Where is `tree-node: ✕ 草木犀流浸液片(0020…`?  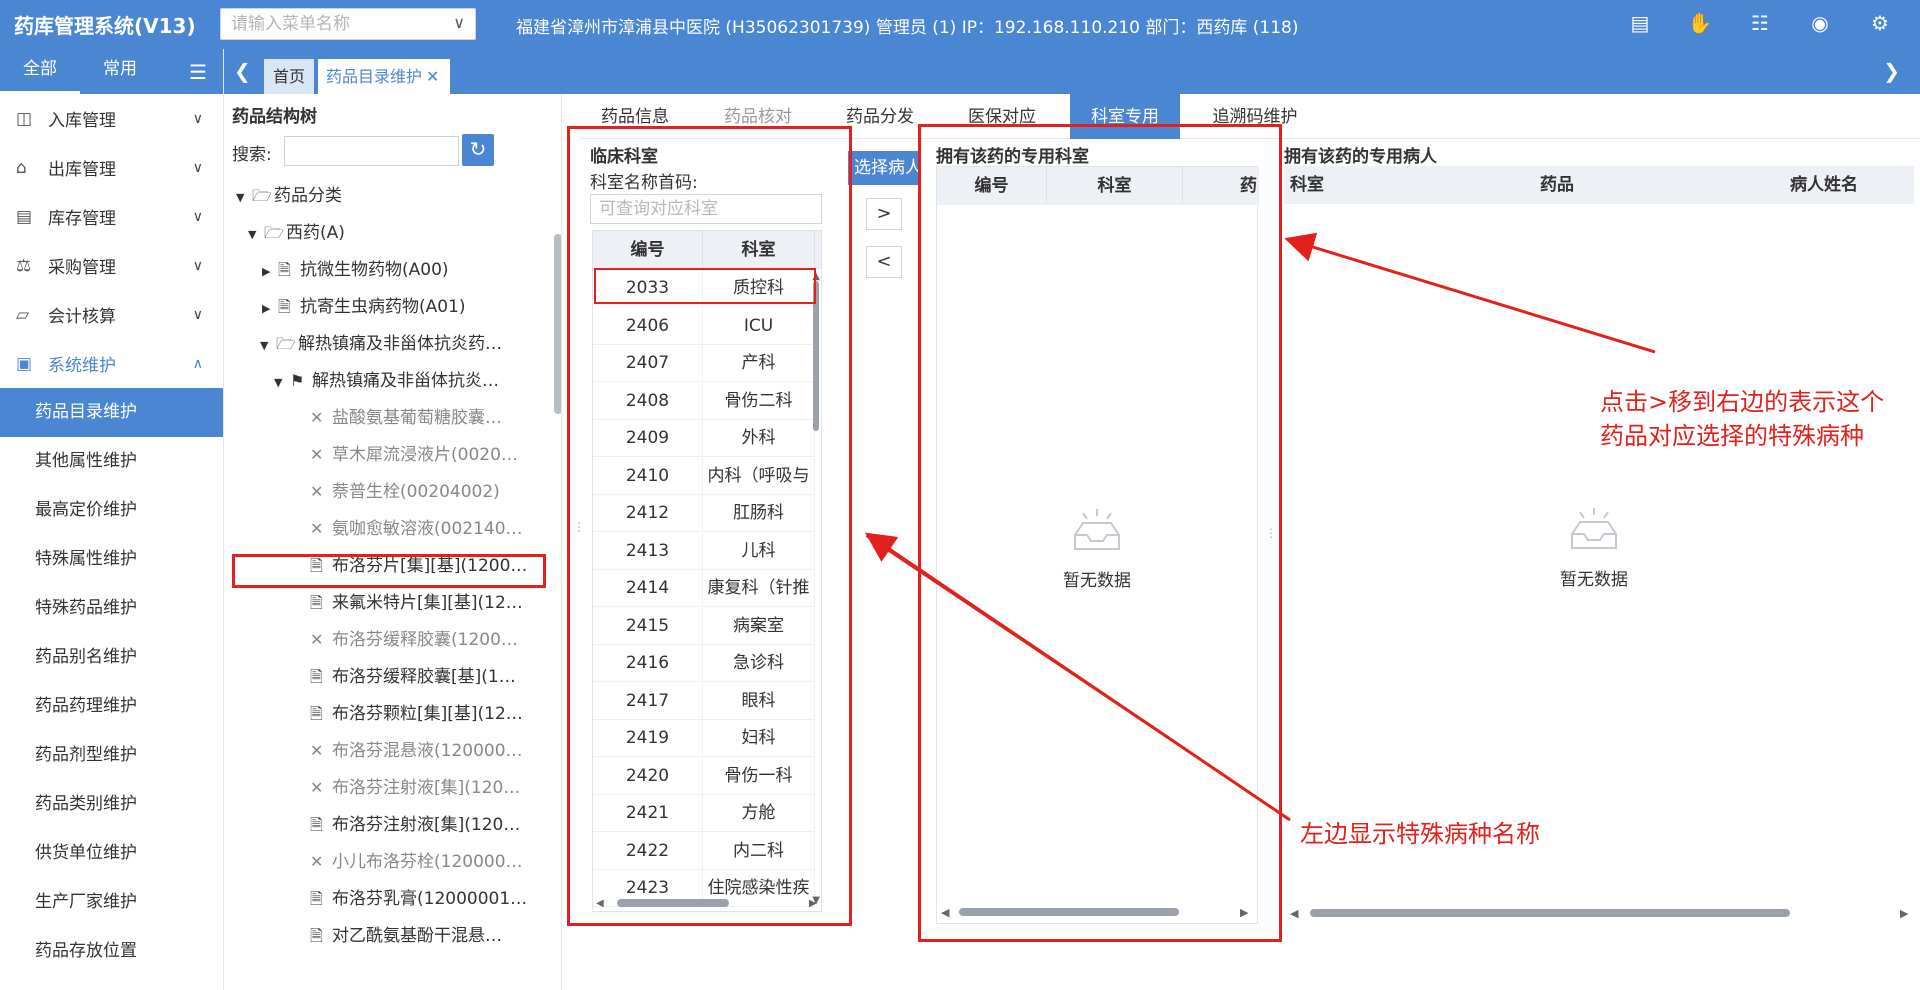
tree-node: ✕ 草木犀流浸液片(0020… is located at coordinates (414, 455).